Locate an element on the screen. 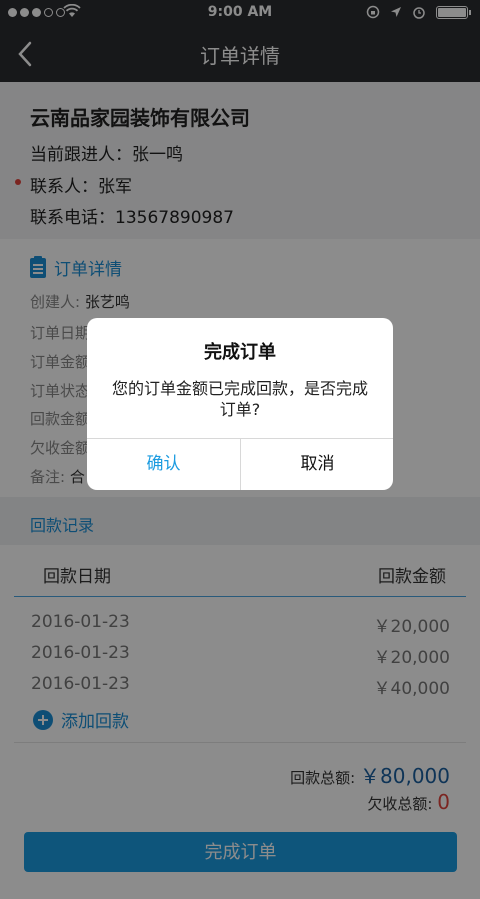  dialog-title: 完成订单 is located at coordinates (240, 352).